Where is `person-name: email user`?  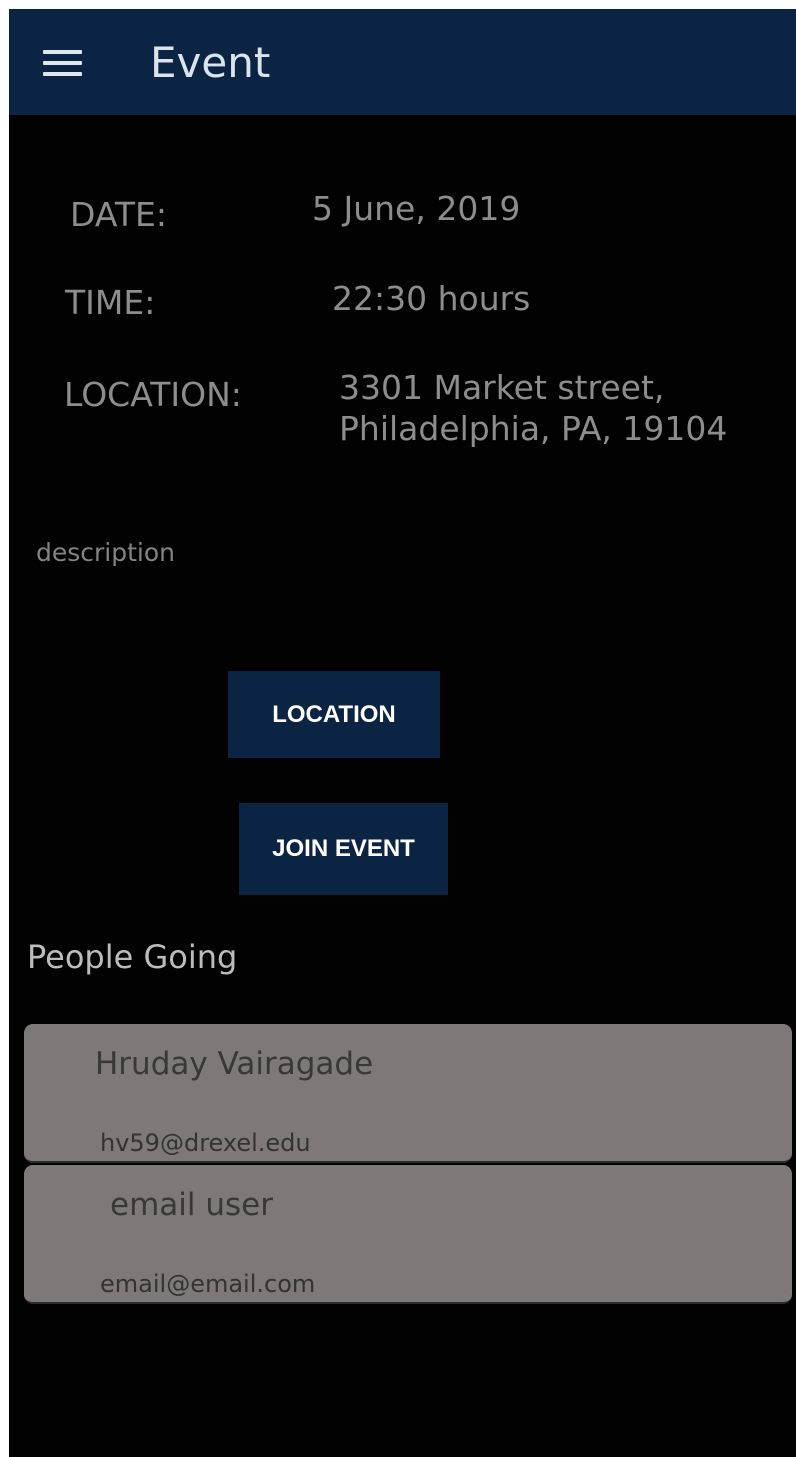 person-name: email user is located at coordinates (191, 1205).